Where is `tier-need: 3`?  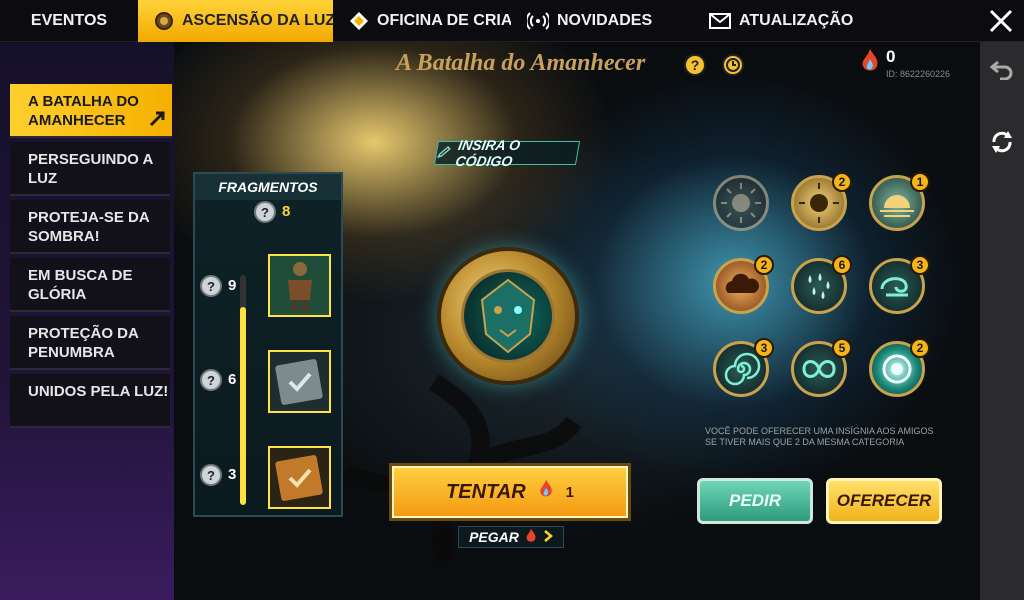
tier-need: 3 is located at coordinates (232, 474).